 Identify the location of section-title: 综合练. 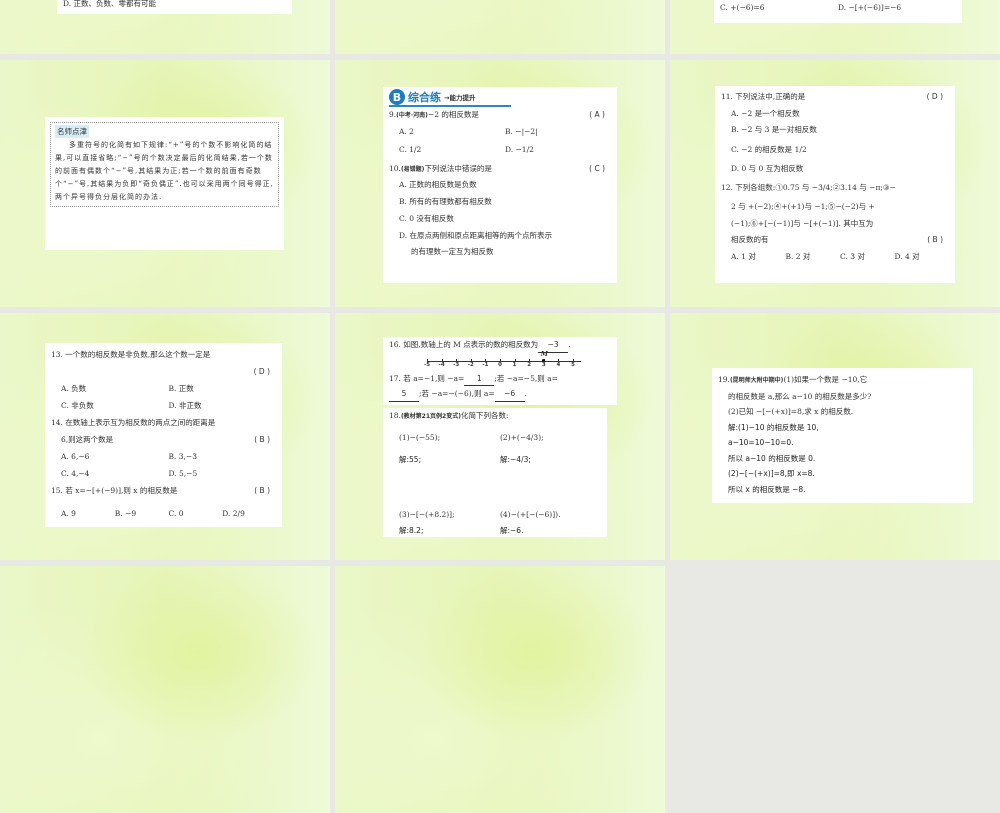
(424, 97).